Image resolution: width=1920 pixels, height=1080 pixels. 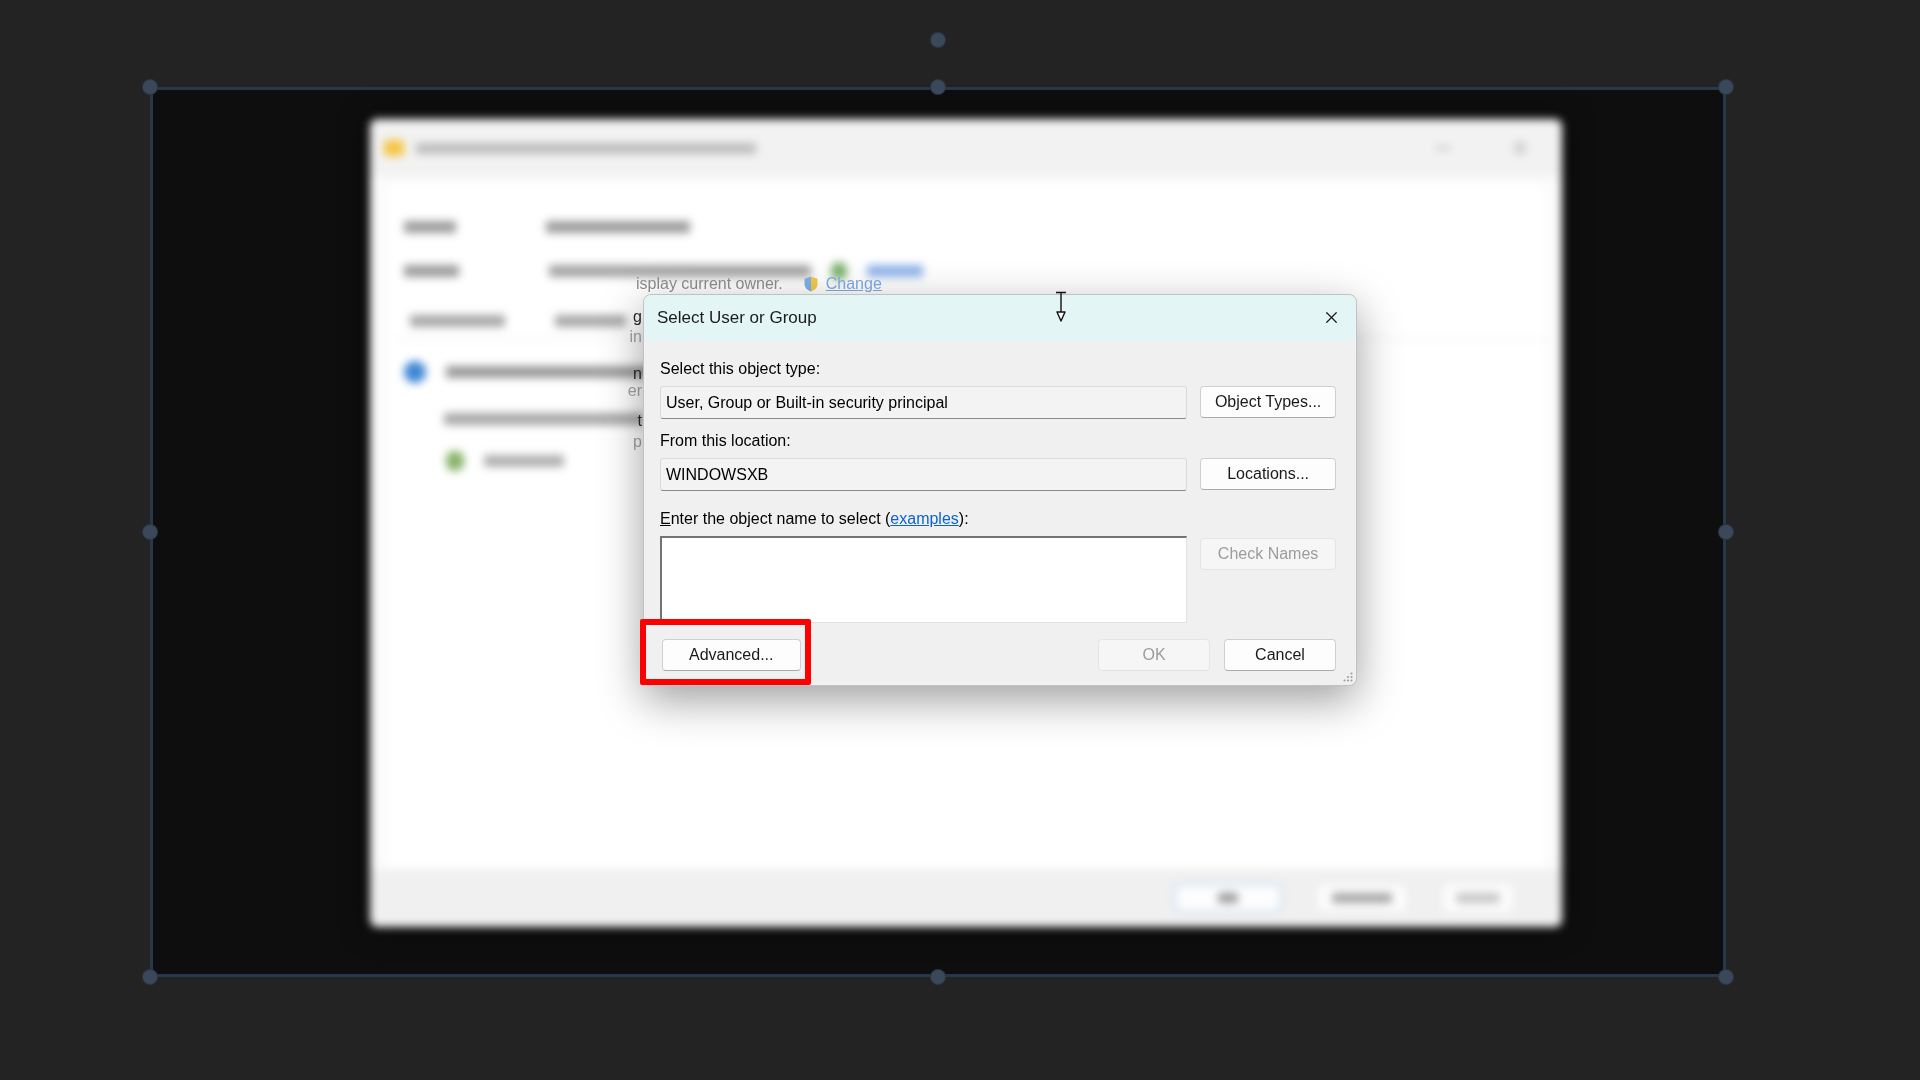 What do you see at coordinates (1280, 655) in the screenshot?
I see `dialog-button: Cancel` at bounding box center [1280, 655].